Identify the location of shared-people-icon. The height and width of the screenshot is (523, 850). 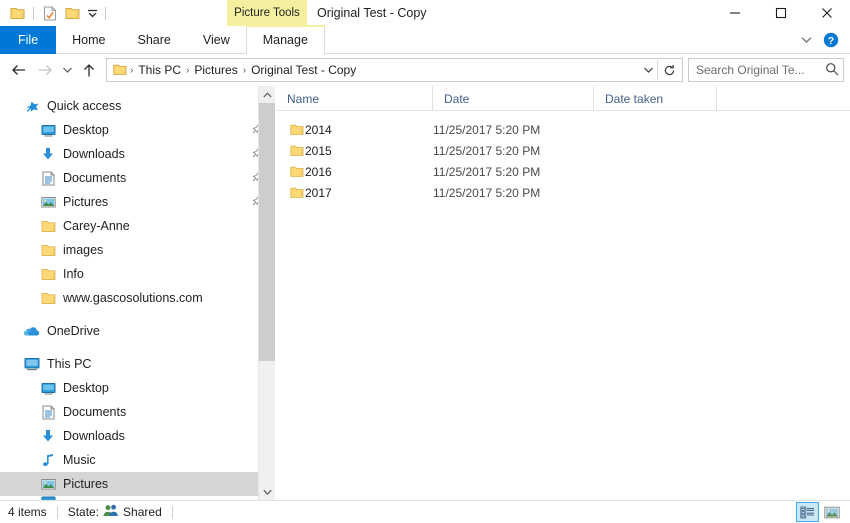
(111, 512).